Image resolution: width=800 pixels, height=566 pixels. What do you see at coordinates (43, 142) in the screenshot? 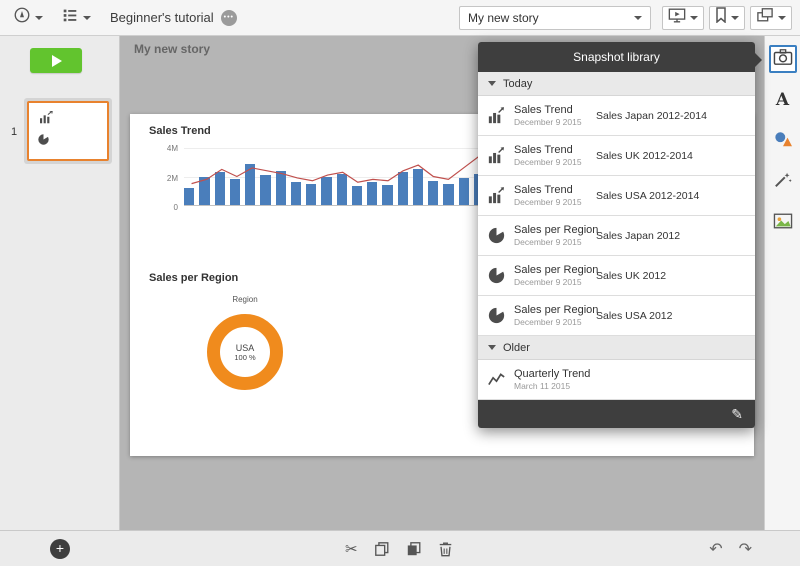
I see `mini-pie-chart-icon` at bounding box center [43, 142].